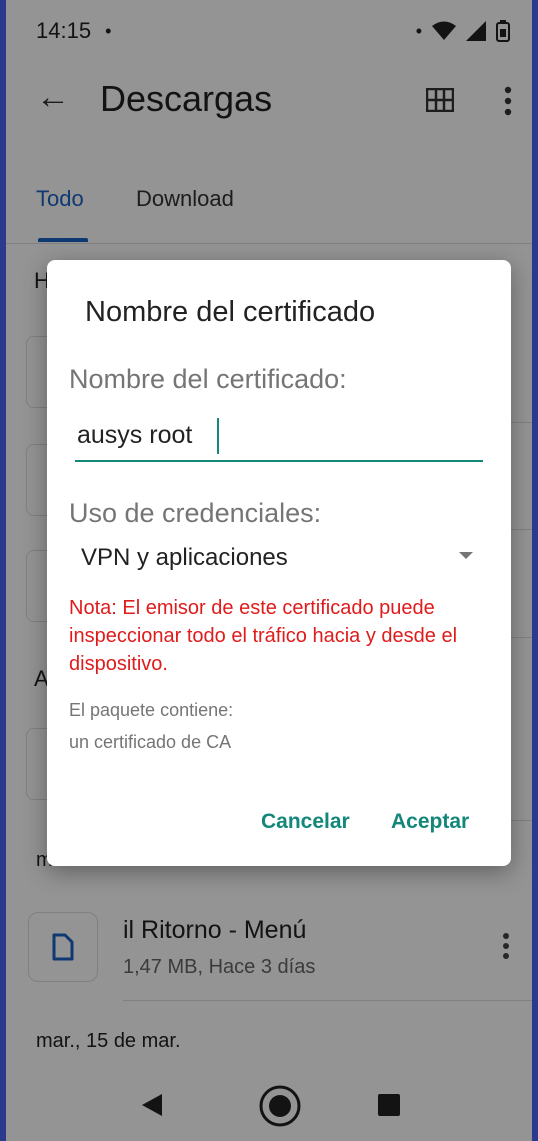 Image resolution: width=538 pixels, height=1141 pixels. I want to click on credential-usage-dropdown: VPN y aplicaciones, so click(277, 558).